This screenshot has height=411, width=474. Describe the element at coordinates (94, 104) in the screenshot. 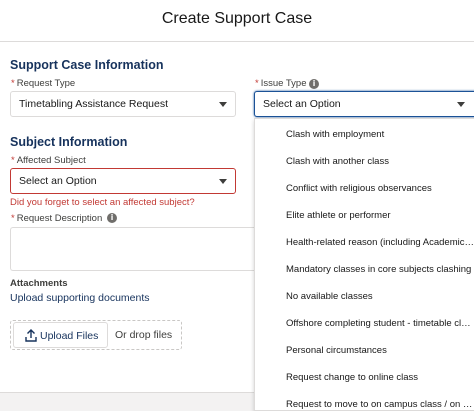

I see `request-type-value: Timetabling Assistance Request` at that location.